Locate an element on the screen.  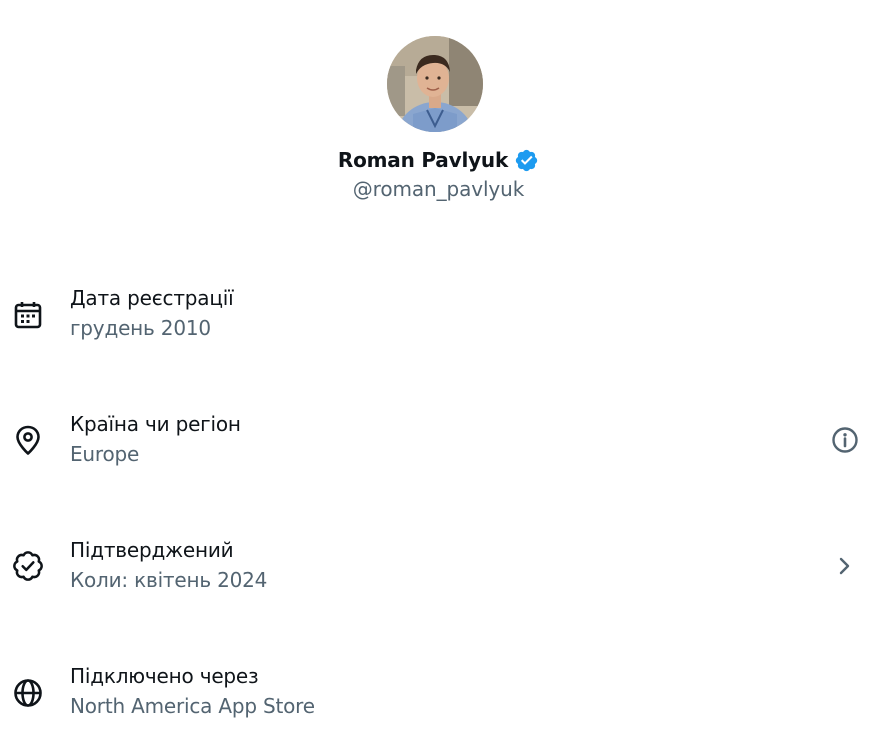
location-pin-icon is located at coordinates (28, 440).